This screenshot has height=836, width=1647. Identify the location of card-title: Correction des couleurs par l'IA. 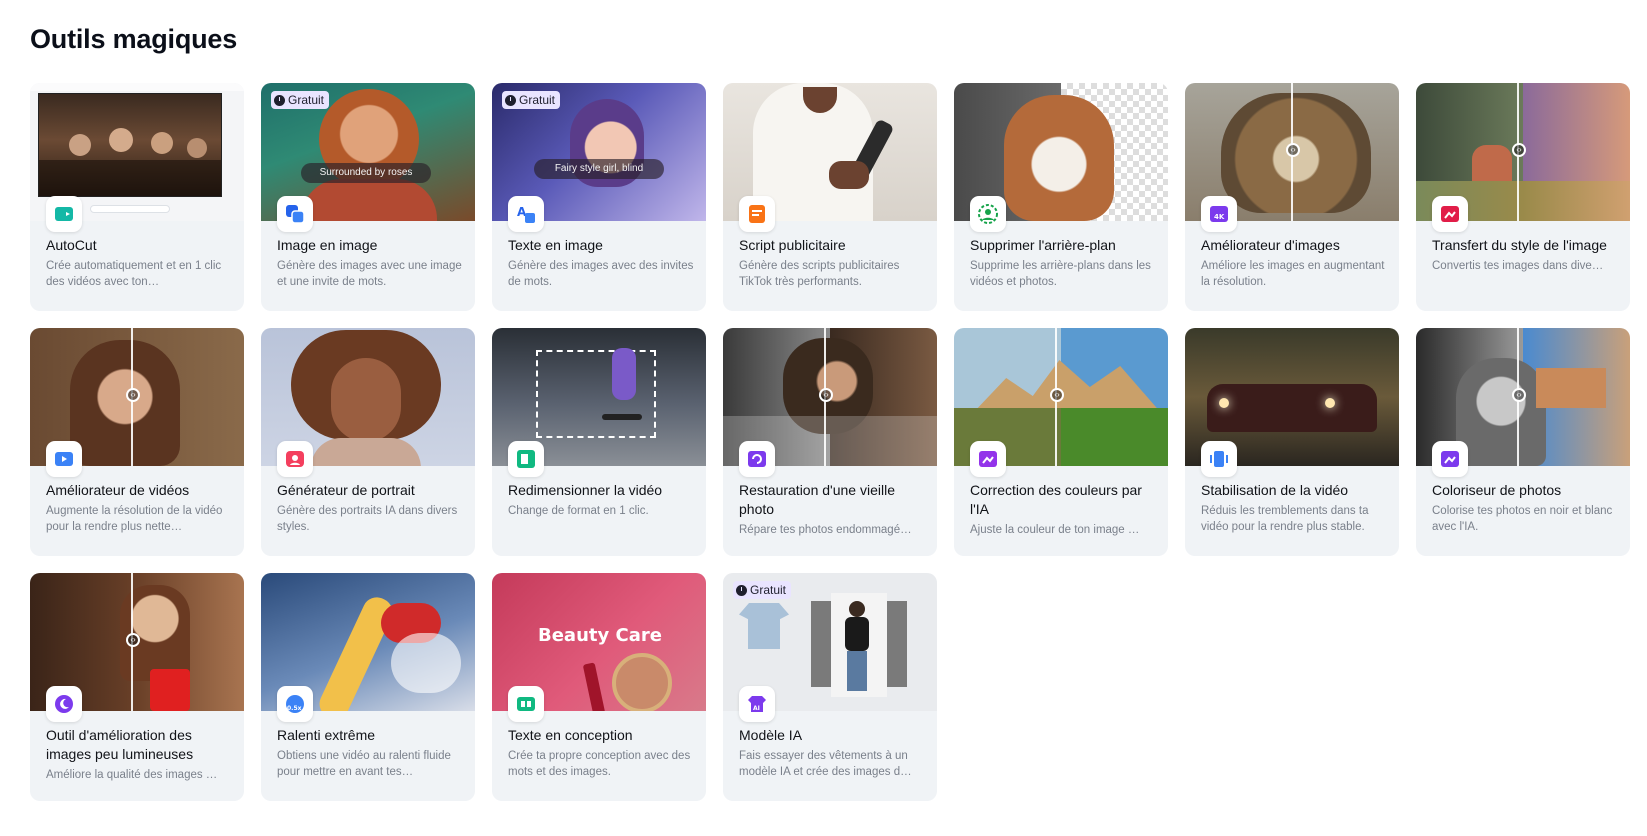
(1056, 499).